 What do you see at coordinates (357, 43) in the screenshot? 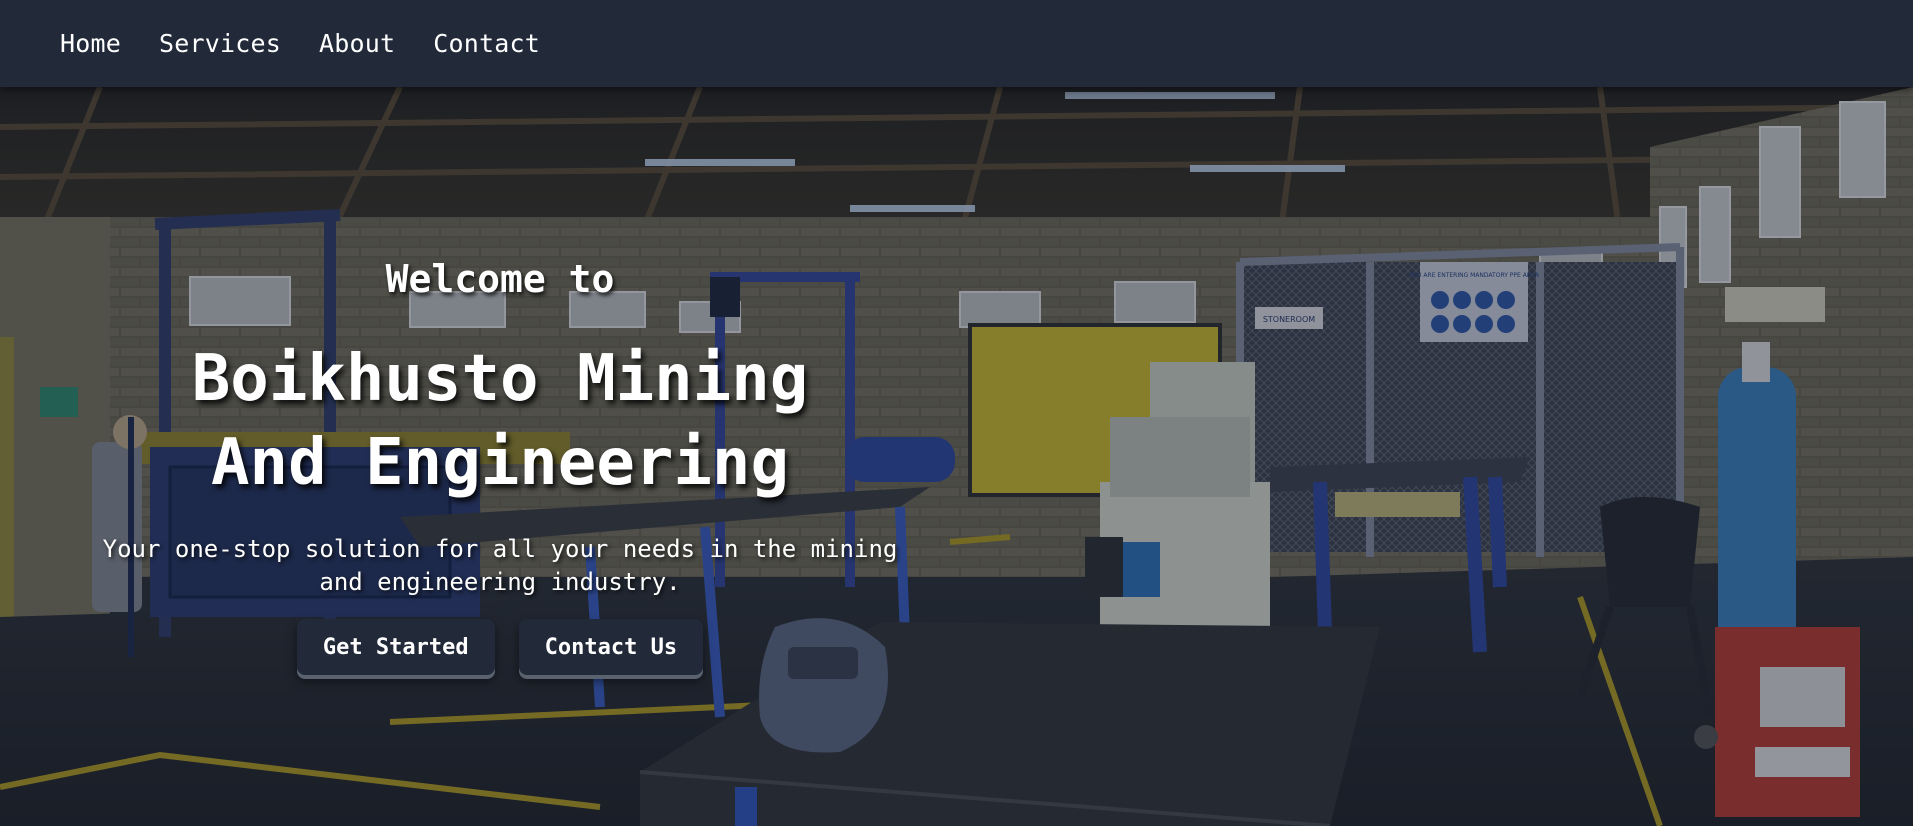
I see `nav-about-link: About` at bounding box center [357, 43].